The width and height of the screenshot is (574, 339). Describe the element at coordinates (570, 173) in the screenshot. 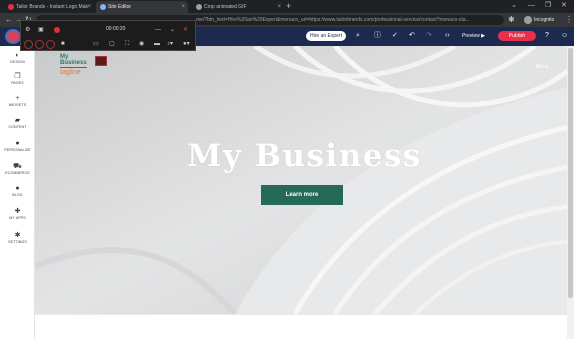

I see `scrollbar-thumb` at that location.